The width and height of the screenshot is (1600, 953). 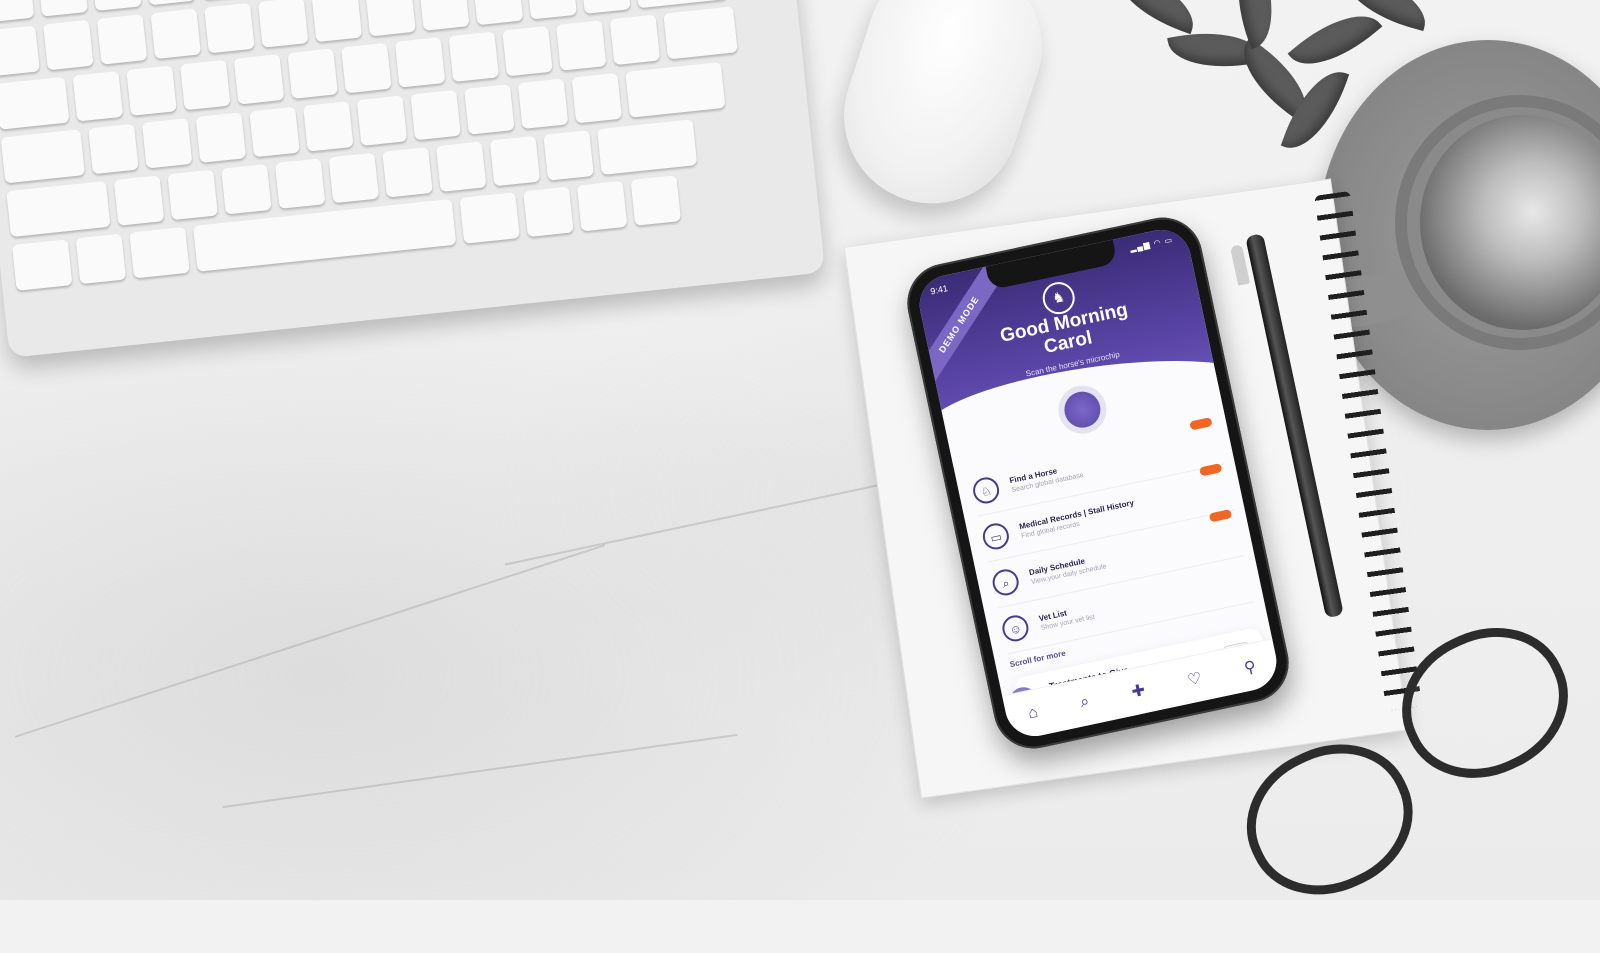 I want to click on mouse, so click(x=942, y=113).